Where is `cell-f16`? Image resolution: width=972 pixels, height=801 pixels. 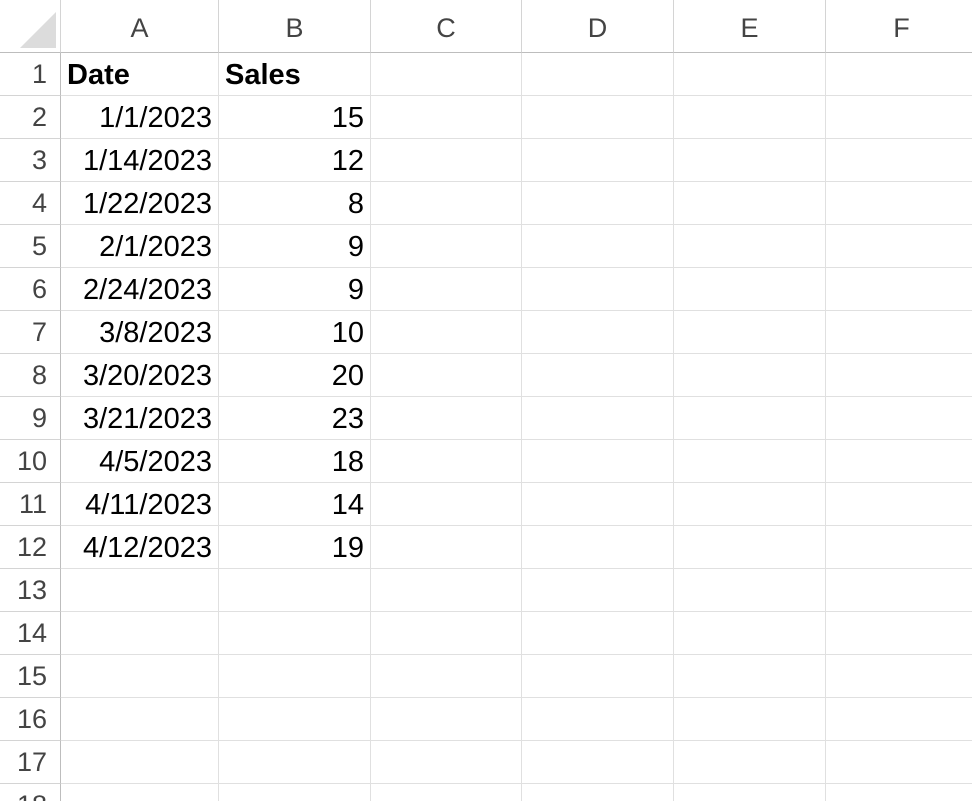
cell-f16 is located at coordinates (899, 719).